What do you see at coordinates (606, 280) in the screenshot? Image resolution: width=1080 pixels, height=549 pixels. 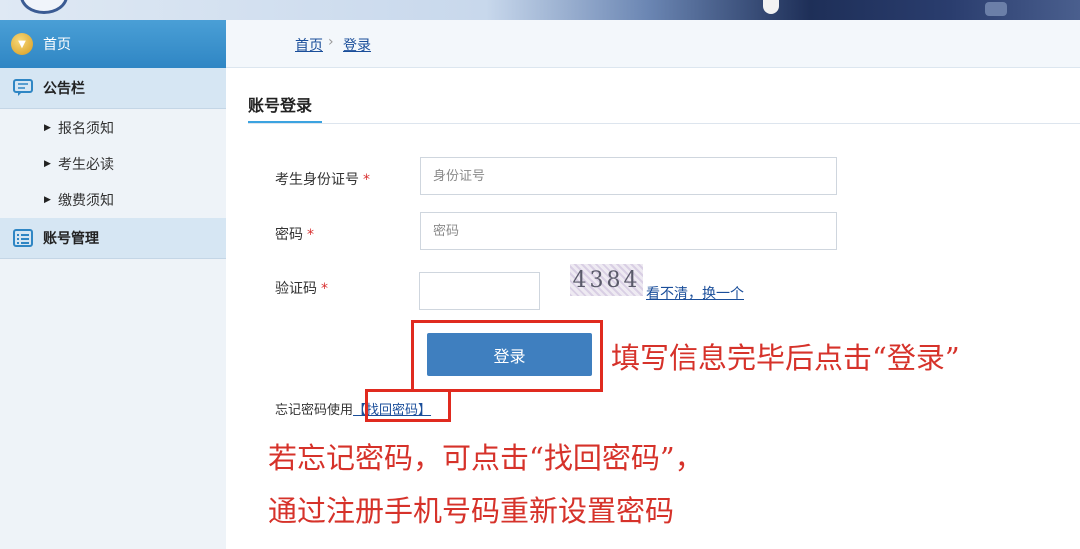 I see `captcha-image: 4384` at bounding box center [606, 280].